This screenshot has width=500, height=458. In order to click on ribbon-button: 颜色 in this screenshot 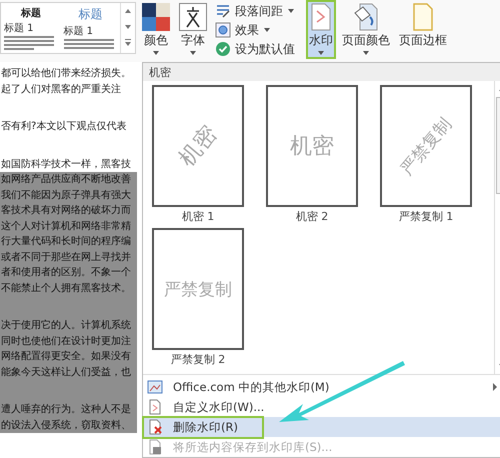, I will do `click(156, 29)`.